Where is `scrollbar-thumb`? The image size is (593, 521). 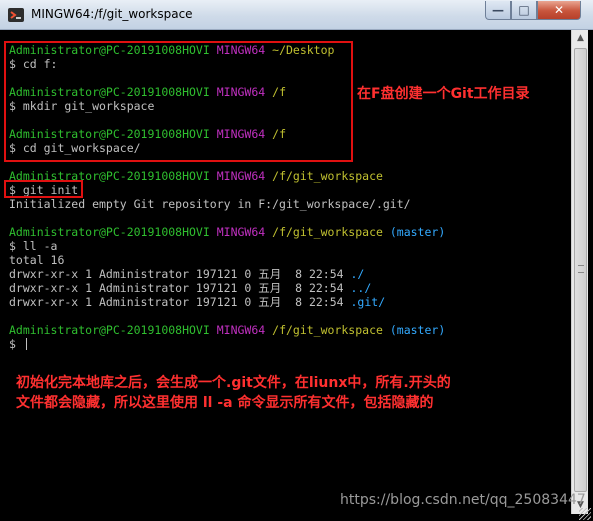 scrollbar-thumb is located at coordinates (580, 270).